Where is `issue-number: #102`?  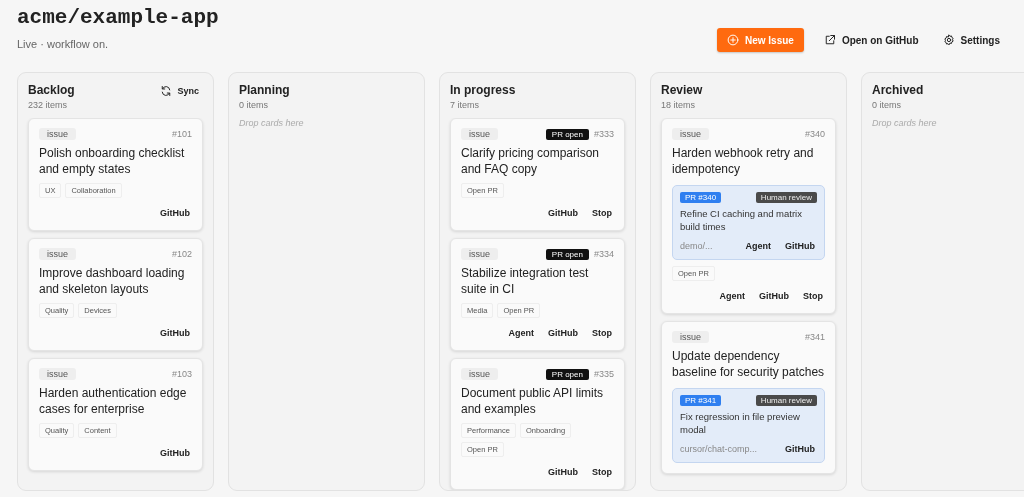
issue-number: #102 is located at coordinates (181, 254).